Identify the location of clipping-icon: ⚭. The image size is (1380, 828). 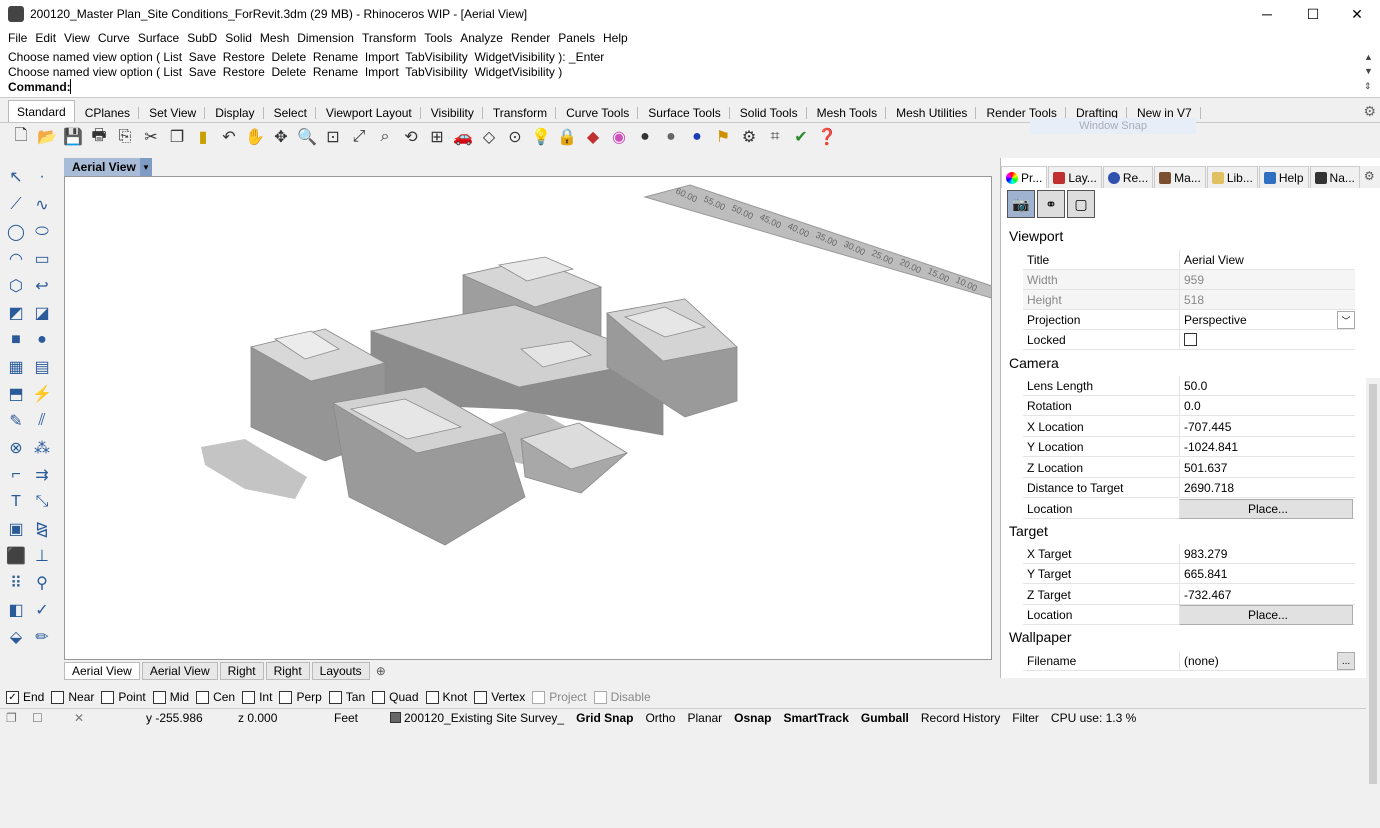
(1051, 204).